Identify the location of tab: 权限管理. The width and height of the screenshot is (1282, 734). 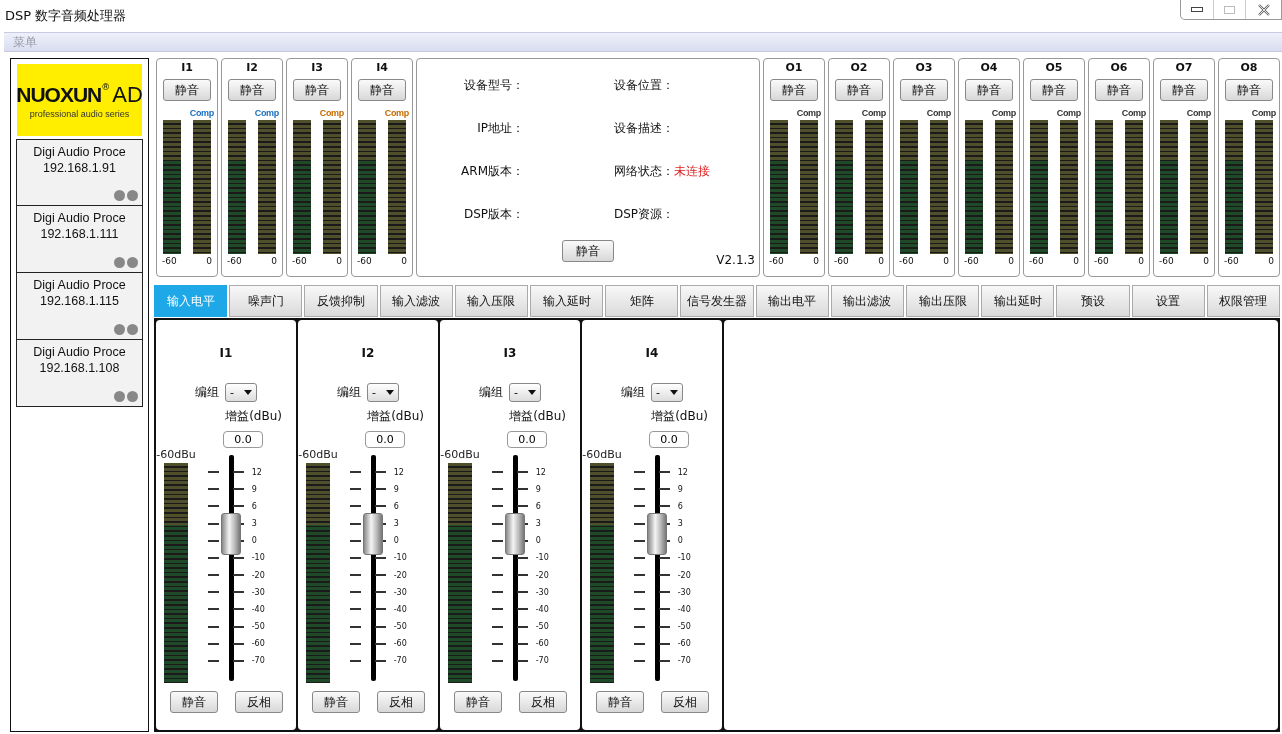
(1243, 301).